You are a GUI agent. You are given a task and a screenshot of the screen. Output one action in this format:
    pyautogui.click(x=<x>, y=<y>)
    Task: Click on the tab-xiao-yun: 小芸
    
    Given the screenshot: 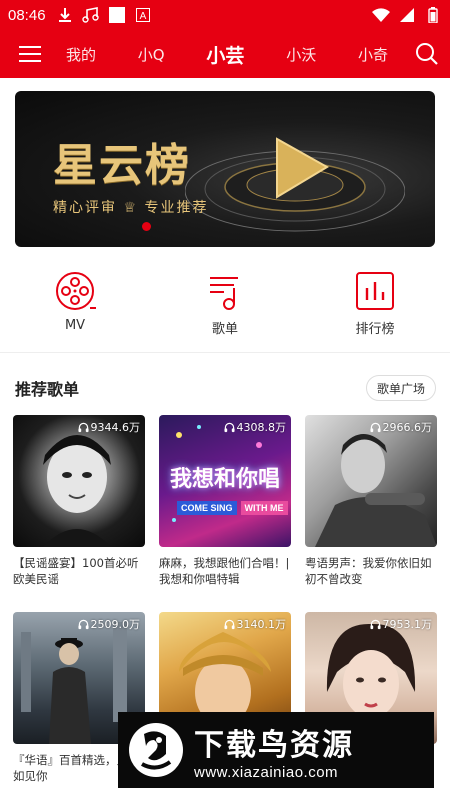 What is the action you would take?
    pyautogui.click(x=225, y=54)
    